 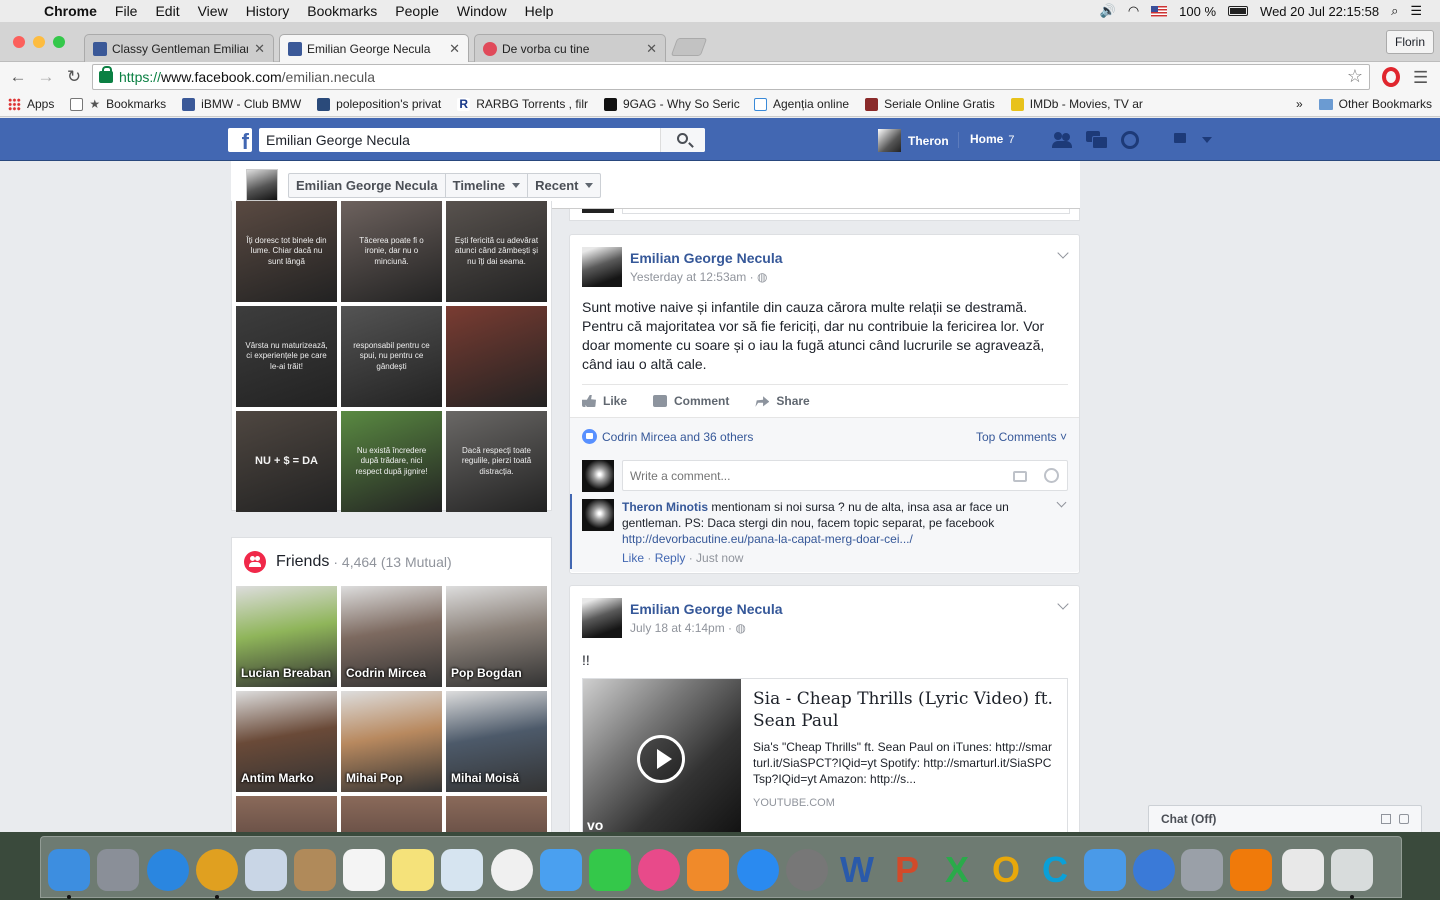 I want to click on notification-center-icon: ☰, so click(x=1416, y=11).